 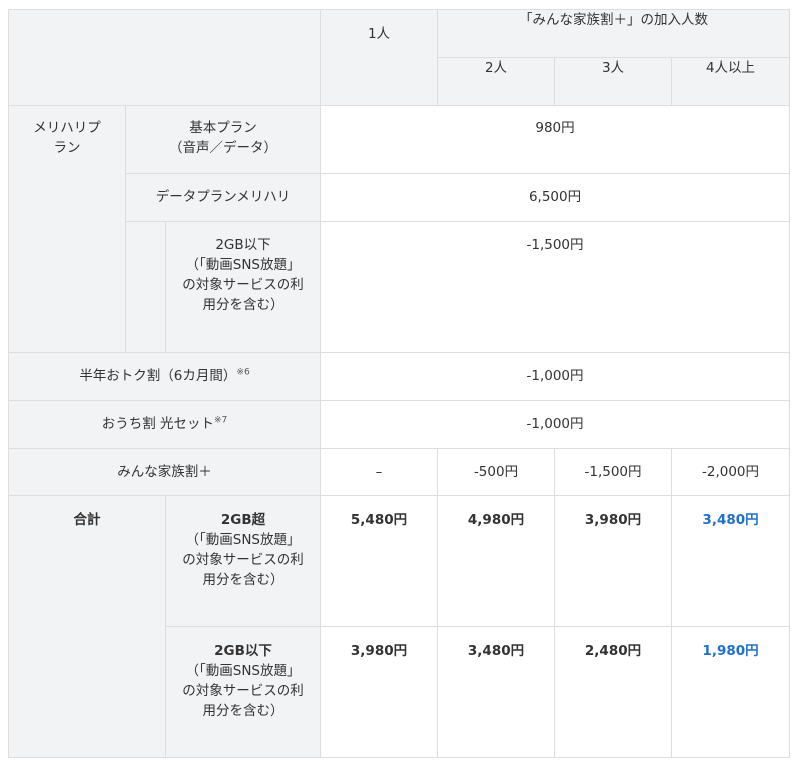 What do you see at coordinates (223, 197) in the screenshot?
I see `data-plan-label: データプランメリハリ` at bounding box center [223, 197].